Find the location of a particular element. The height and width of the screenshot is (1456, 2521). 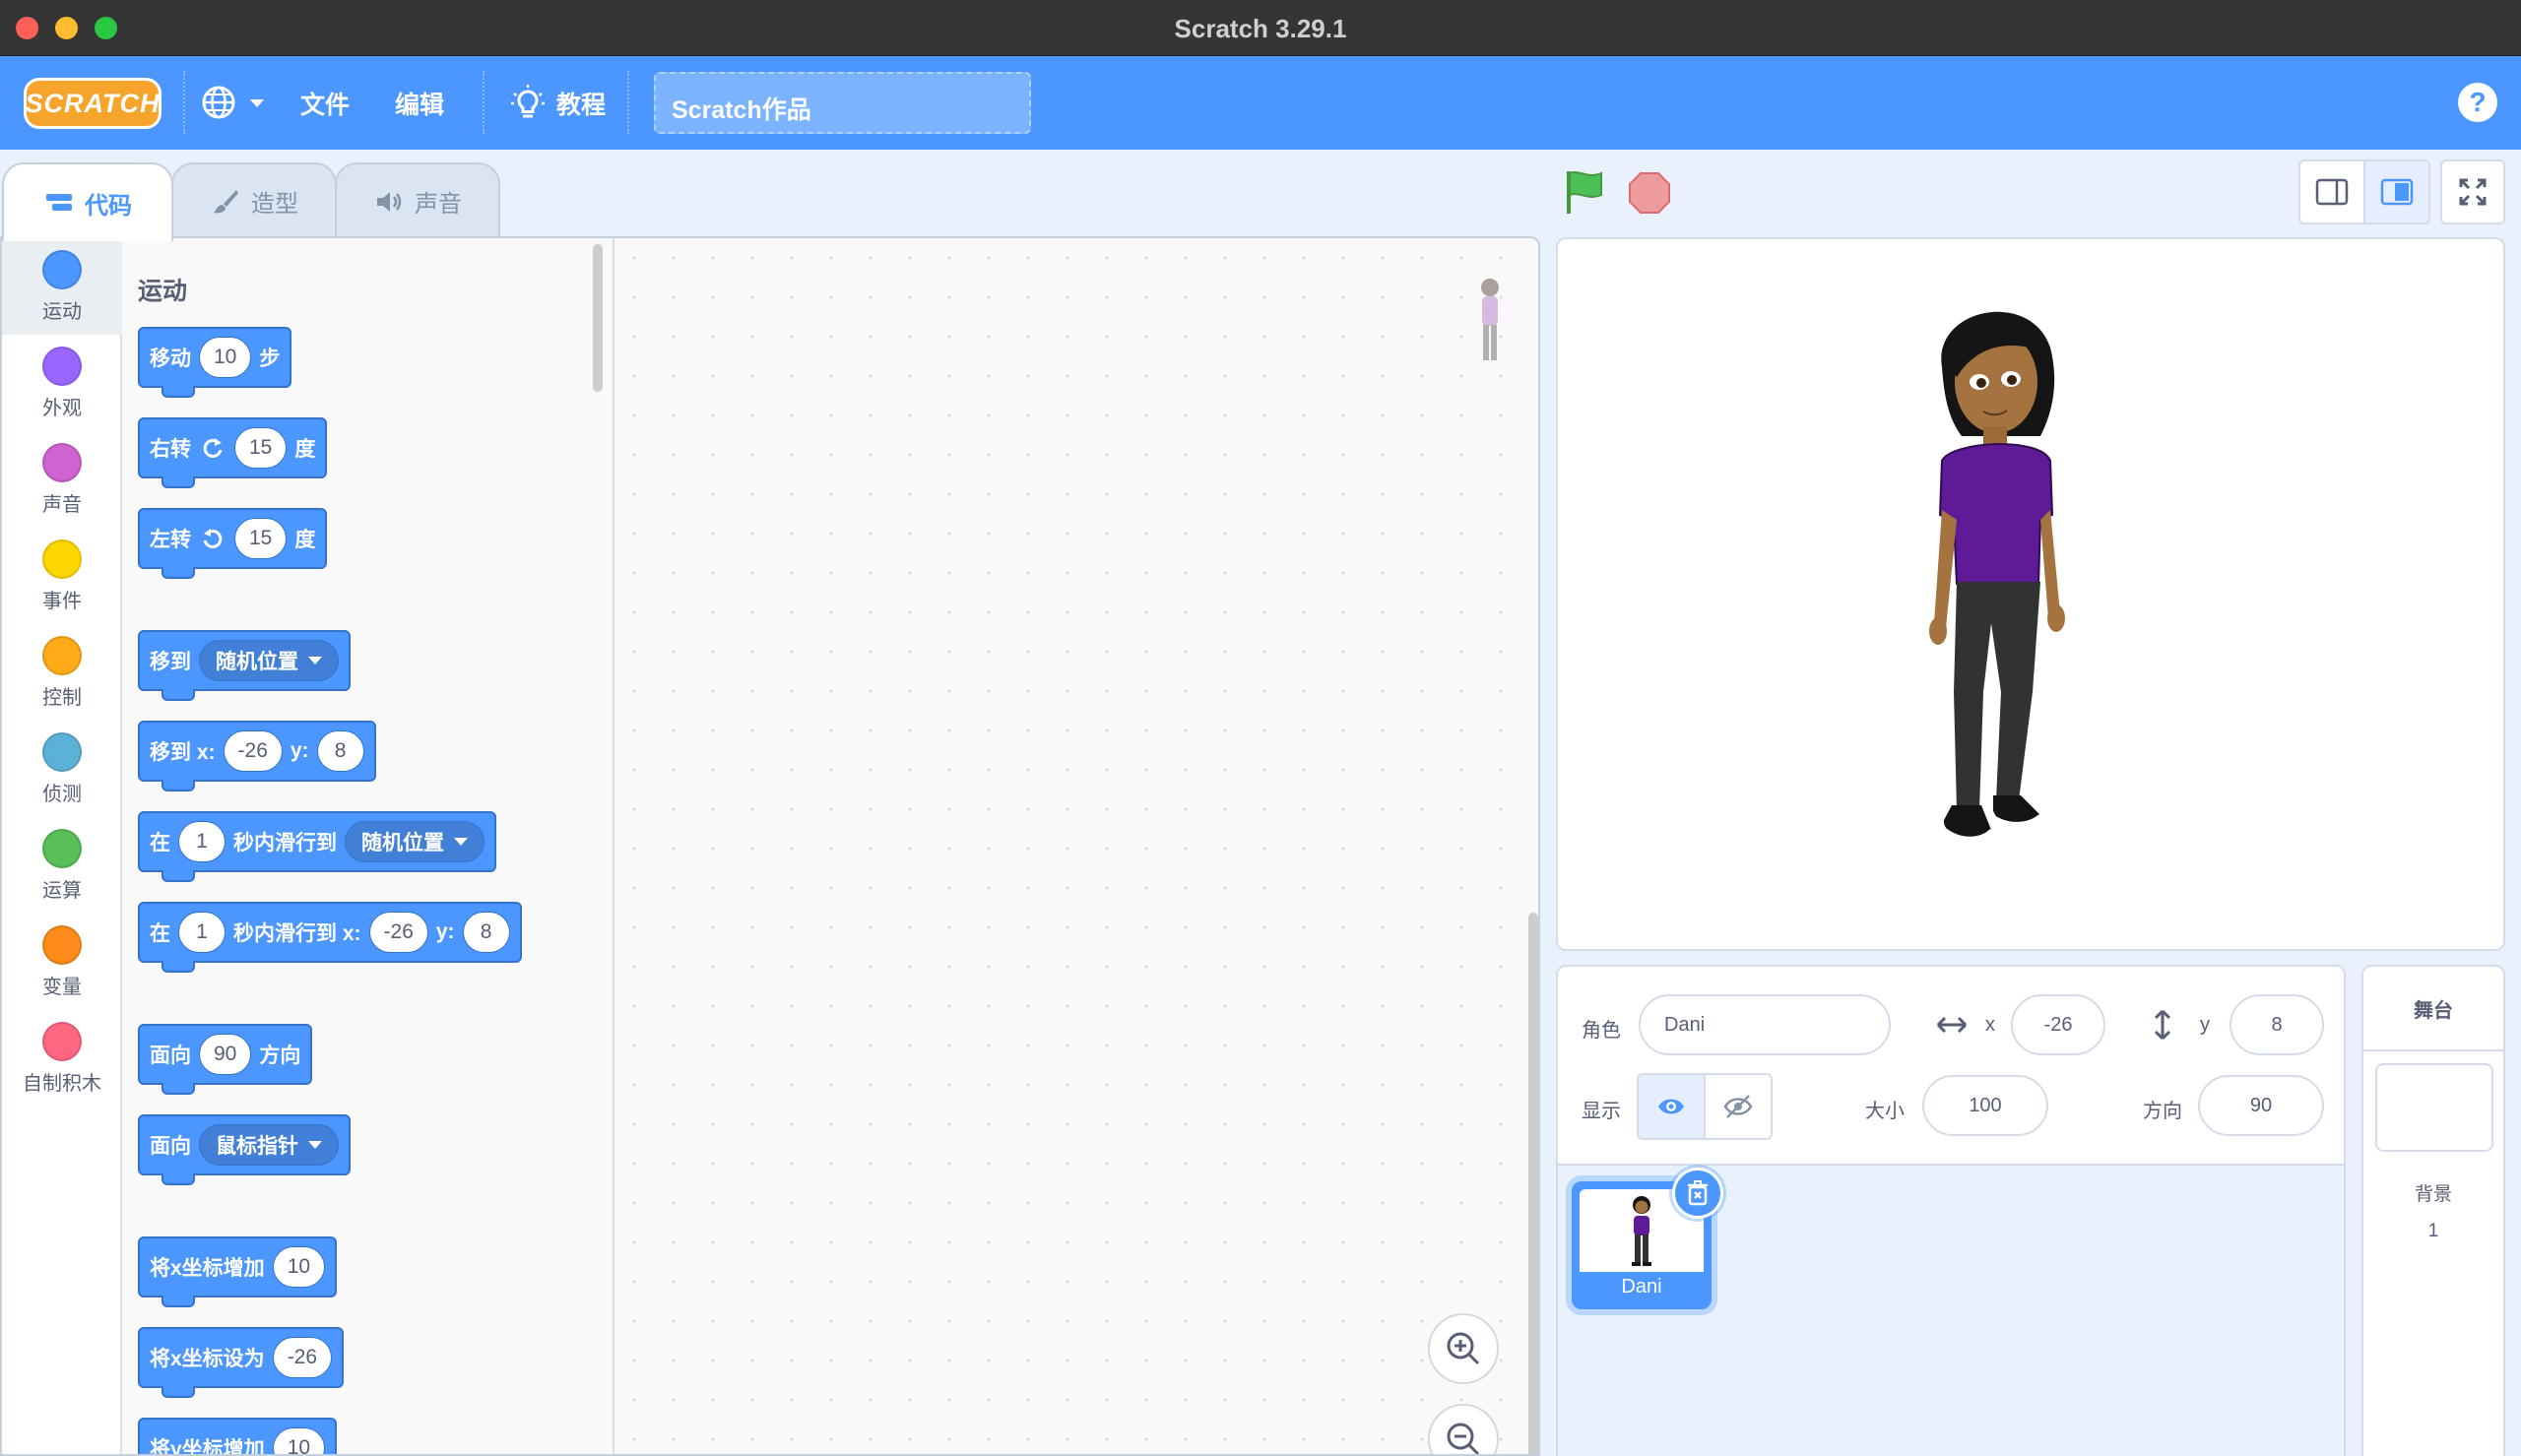

tab-costumes: 造型 is located at coordinates (254, 200).